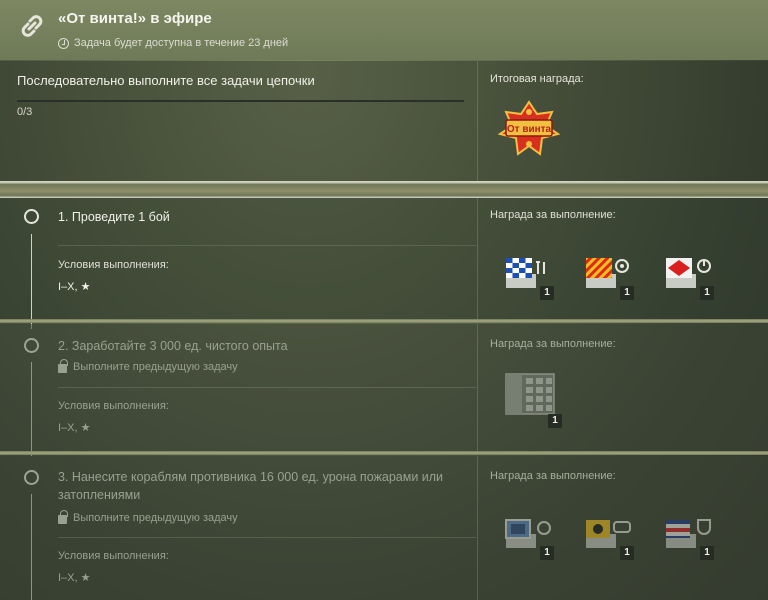 The width and height of the screenshot is (768, 600). What do you see at coordinates (267, 387) in the screenshot?
I see `task-2-divider` at bounding box center [267, 387].